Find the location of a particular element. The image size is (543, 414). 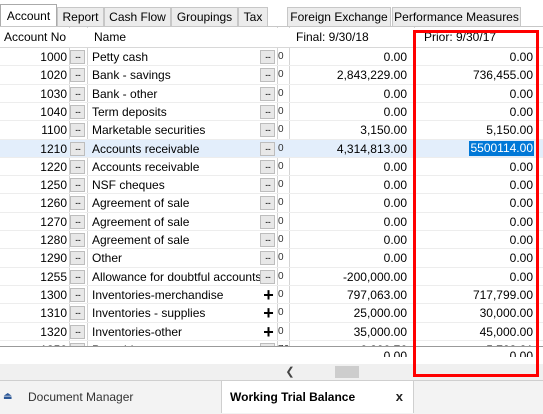

horizontal-scrollbar: ❮ is located at coordinates (271, 372).